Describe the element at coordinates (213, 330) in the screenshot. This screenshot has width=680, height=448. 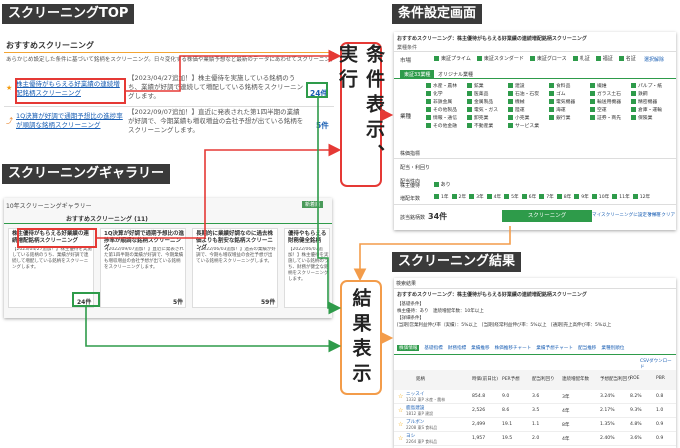
I see `arrow-gallery-count-to-result` at that location.